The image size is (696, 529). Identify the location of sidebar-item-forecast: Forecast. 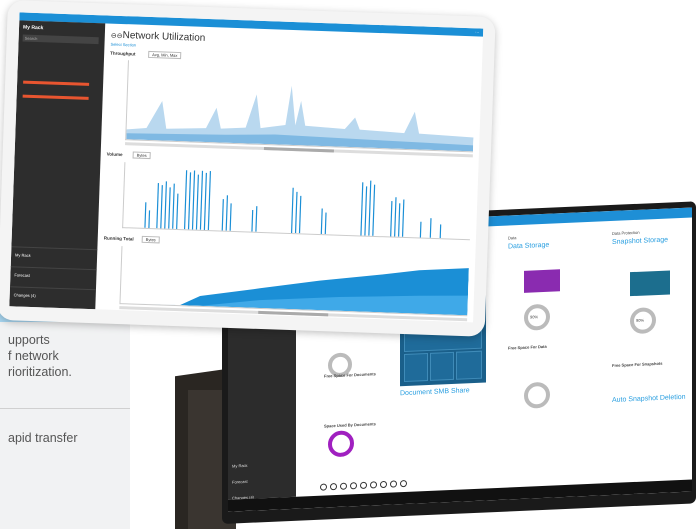
(22, 275).